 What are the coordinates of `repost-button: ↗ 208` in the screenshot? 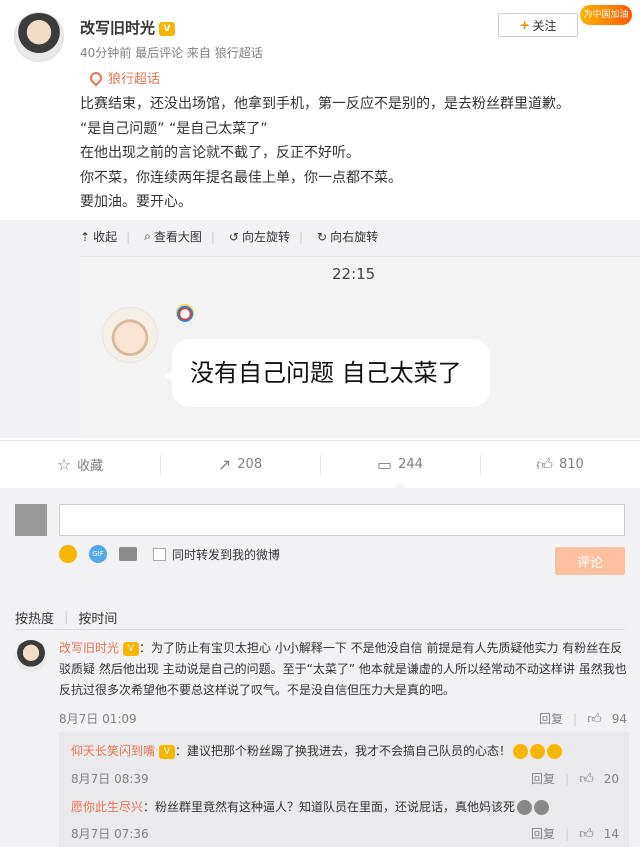 It's located at (240, 464).